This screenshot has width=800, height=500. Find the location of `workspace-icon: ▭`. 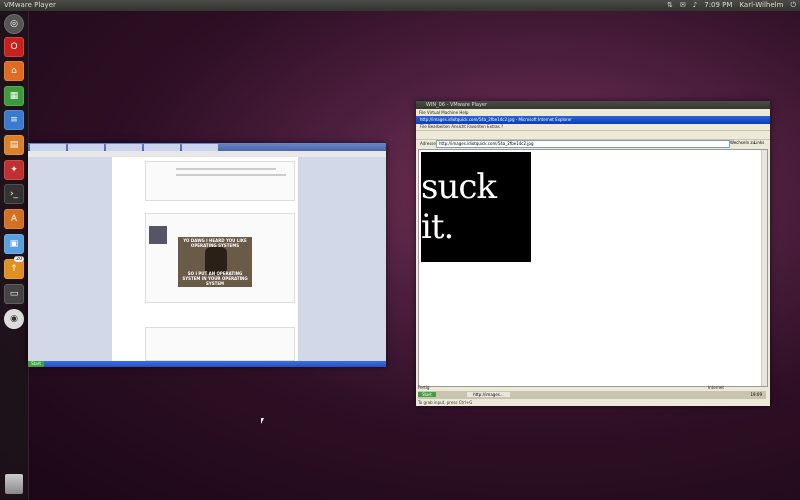

workspace-icon: ▭ is located at coordinates (14, 294).